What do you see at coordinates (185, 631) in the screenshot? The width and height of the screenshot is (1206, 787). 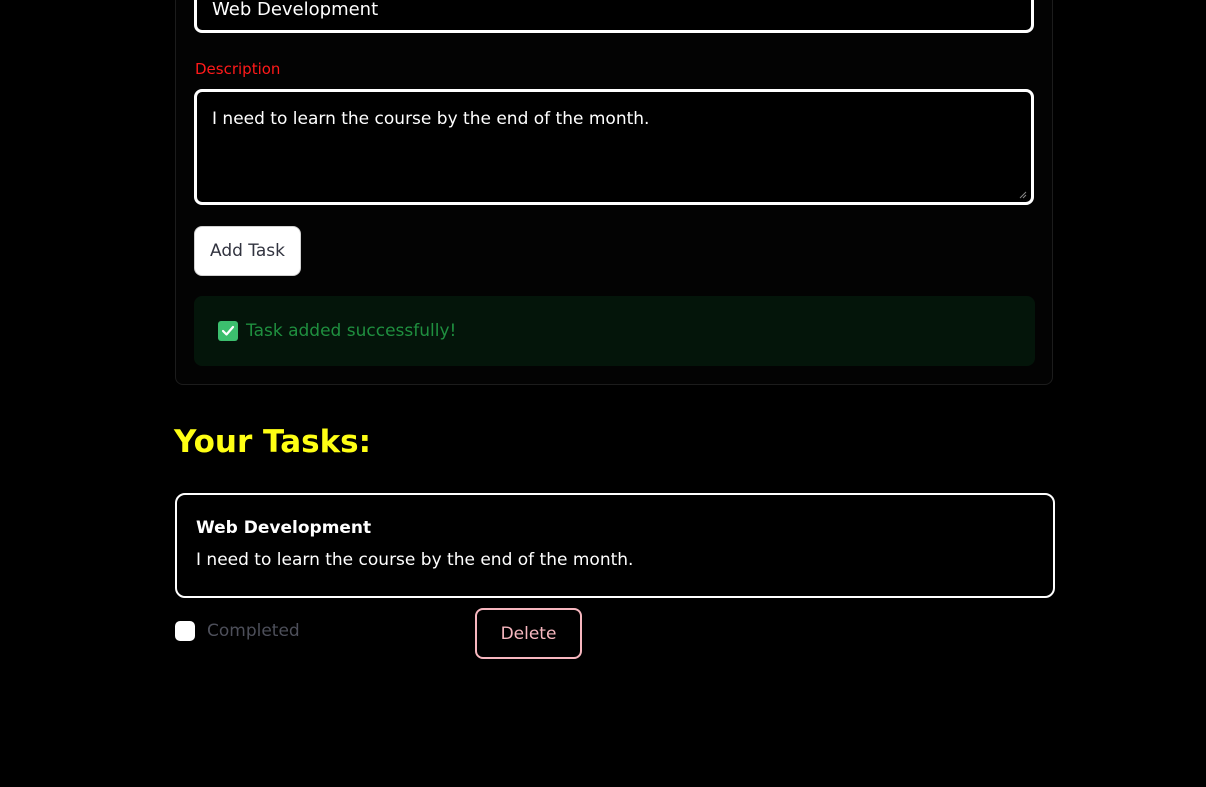 I see `completed-checkbox` at bounding box center [185, 631].